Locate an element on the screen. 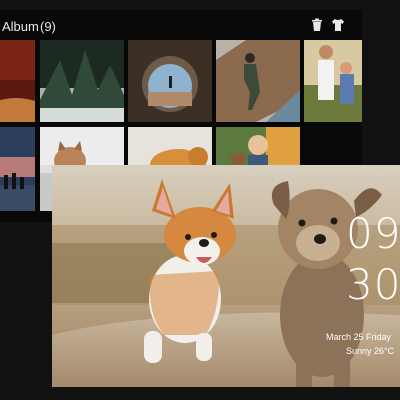 The height and width of the screenshot is (400, 400). clock-hours: 09 is located at coordinates (373, 233).